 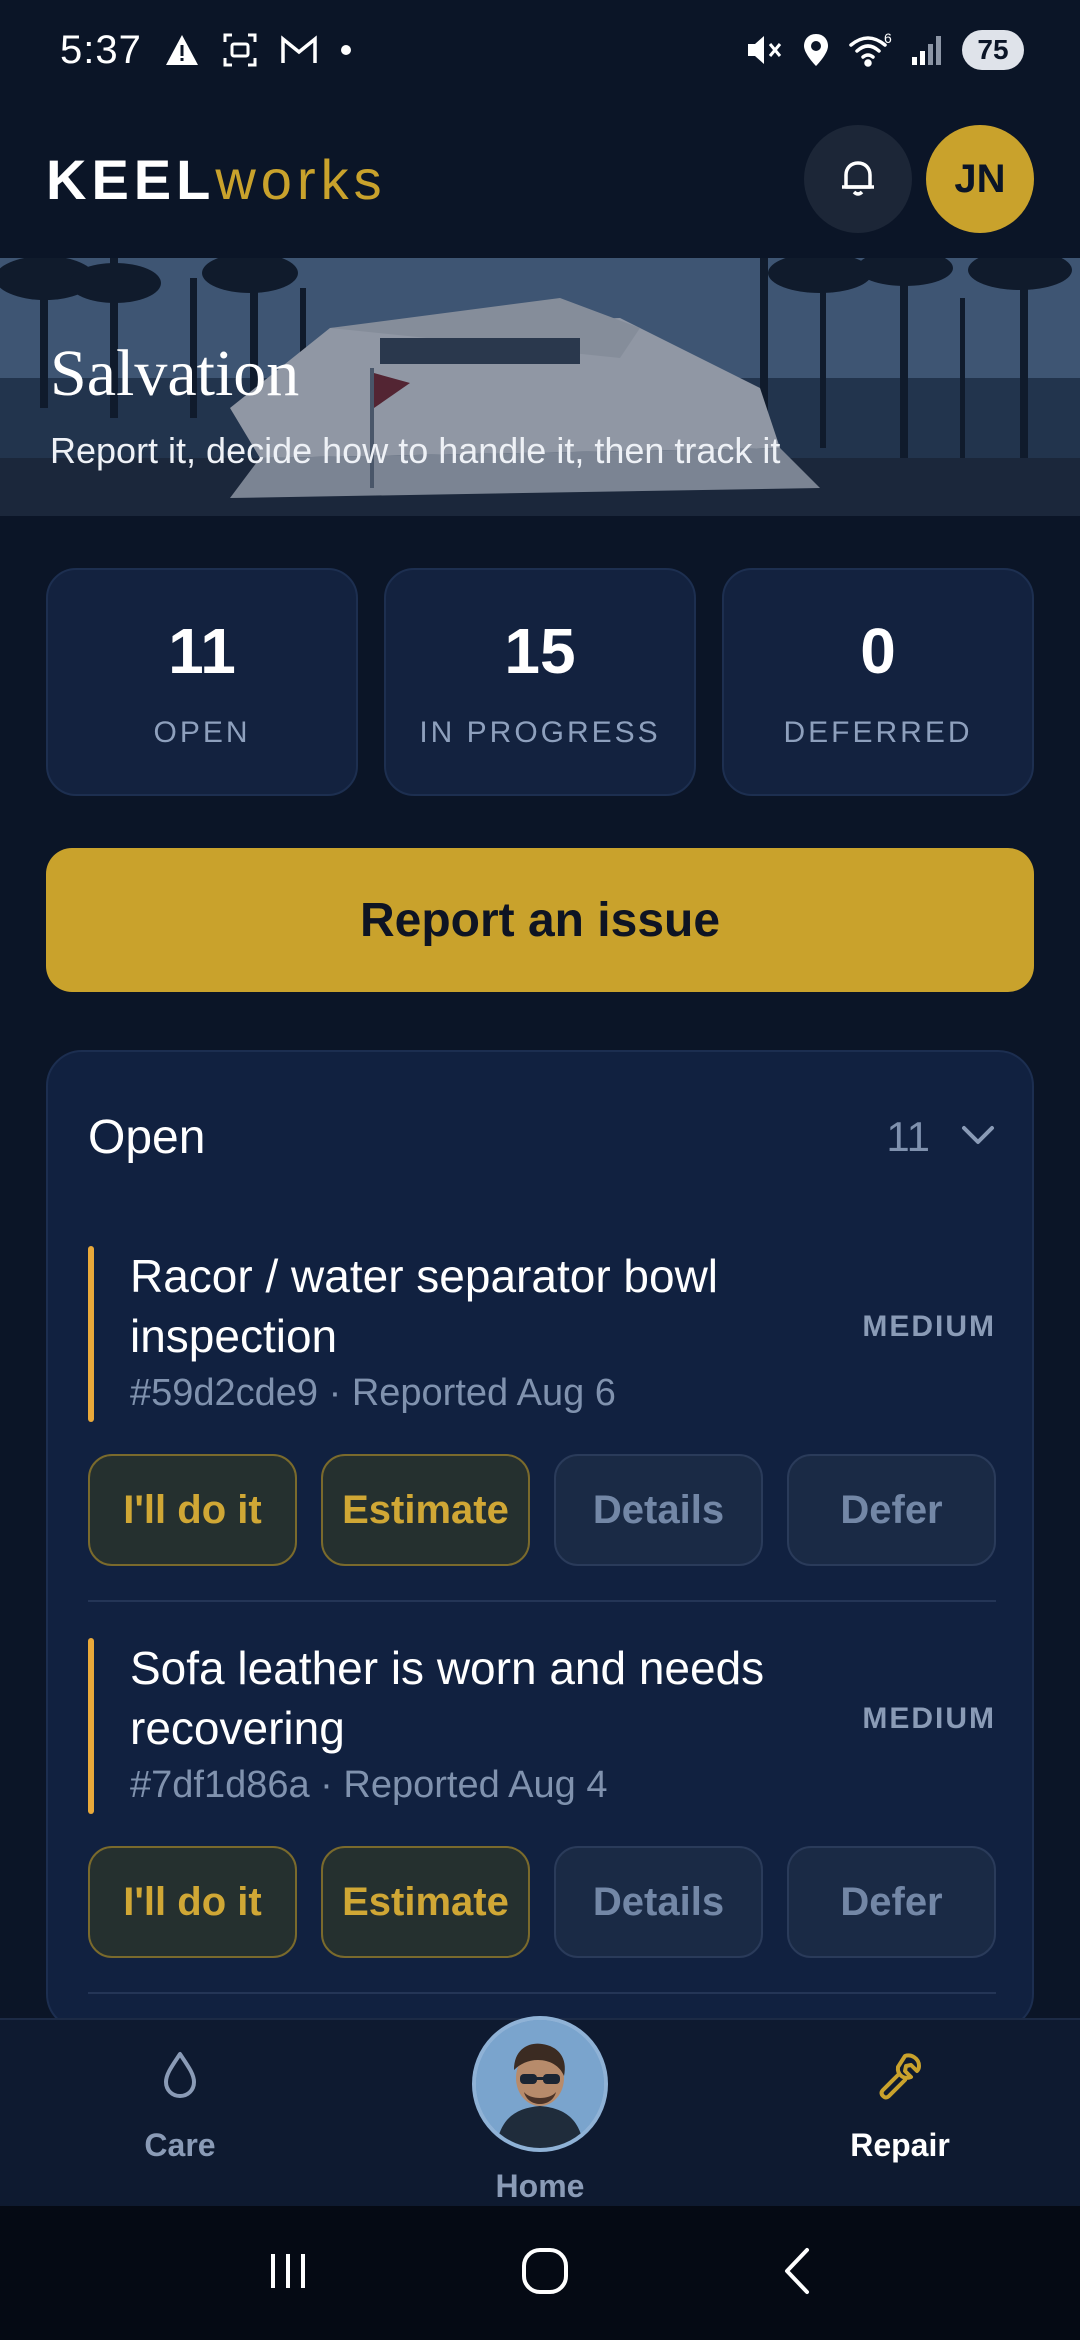 What do you see at coordinates (941, 1137) in the screenshot?
I see `open-panel-count-group: 11` at bounding box center [941, 1137].